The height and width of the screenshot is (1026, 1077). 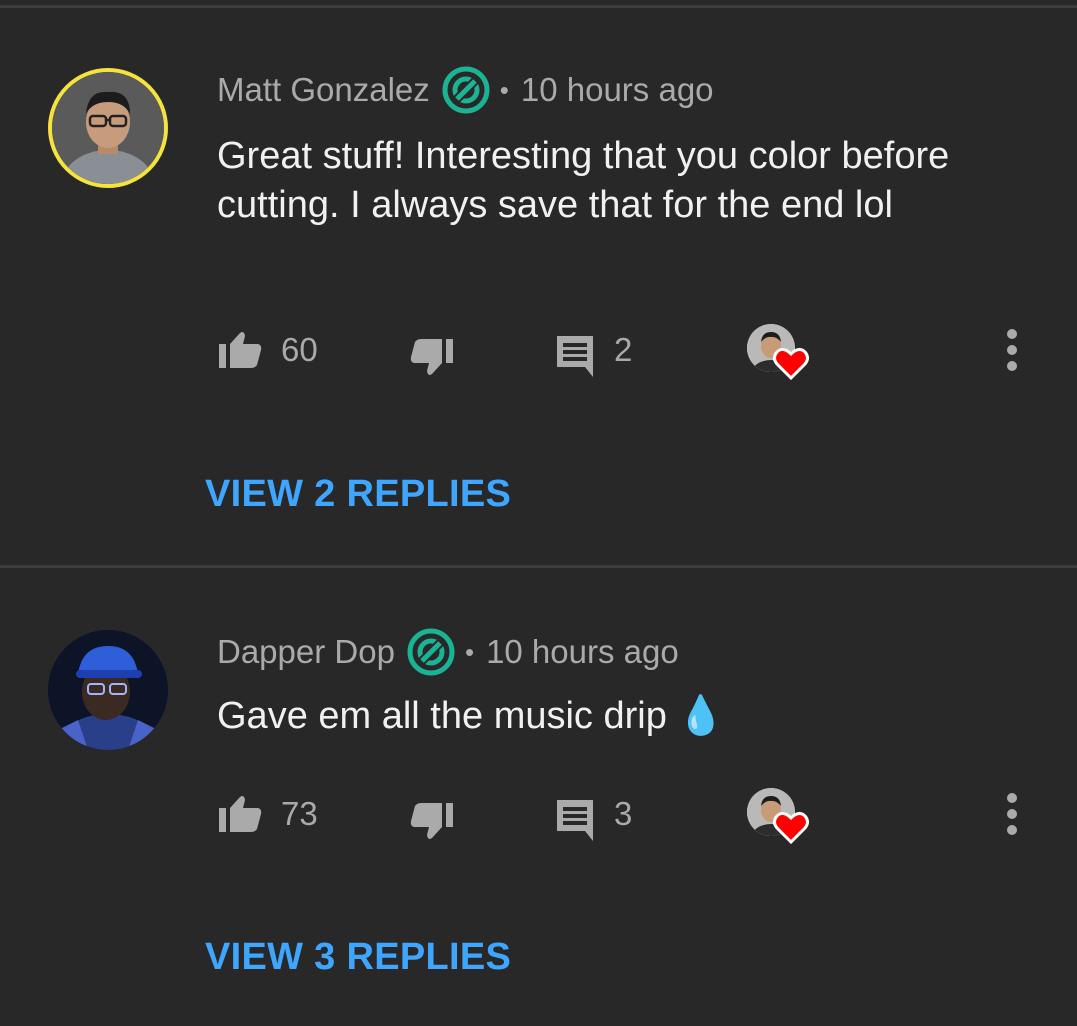 What do you see at coordinates (299, 349) in the screenshot?
I see `like-count: 60` at bounding box center [299, 349].